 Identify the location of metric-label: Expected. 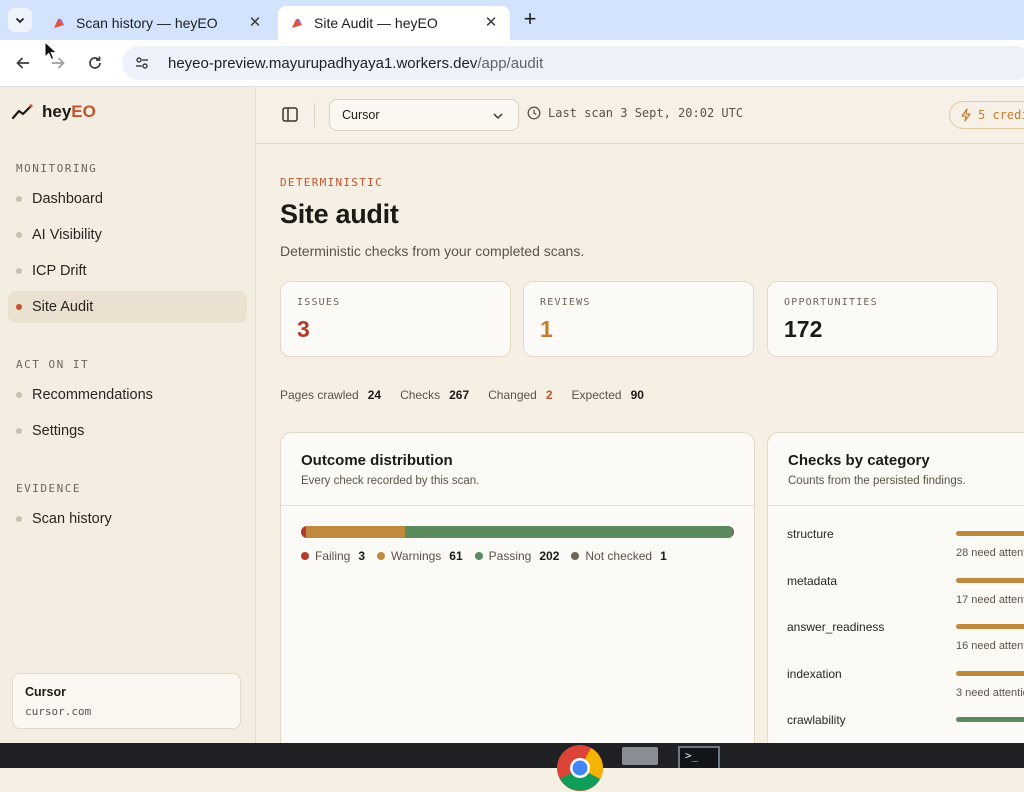
(596, 395).